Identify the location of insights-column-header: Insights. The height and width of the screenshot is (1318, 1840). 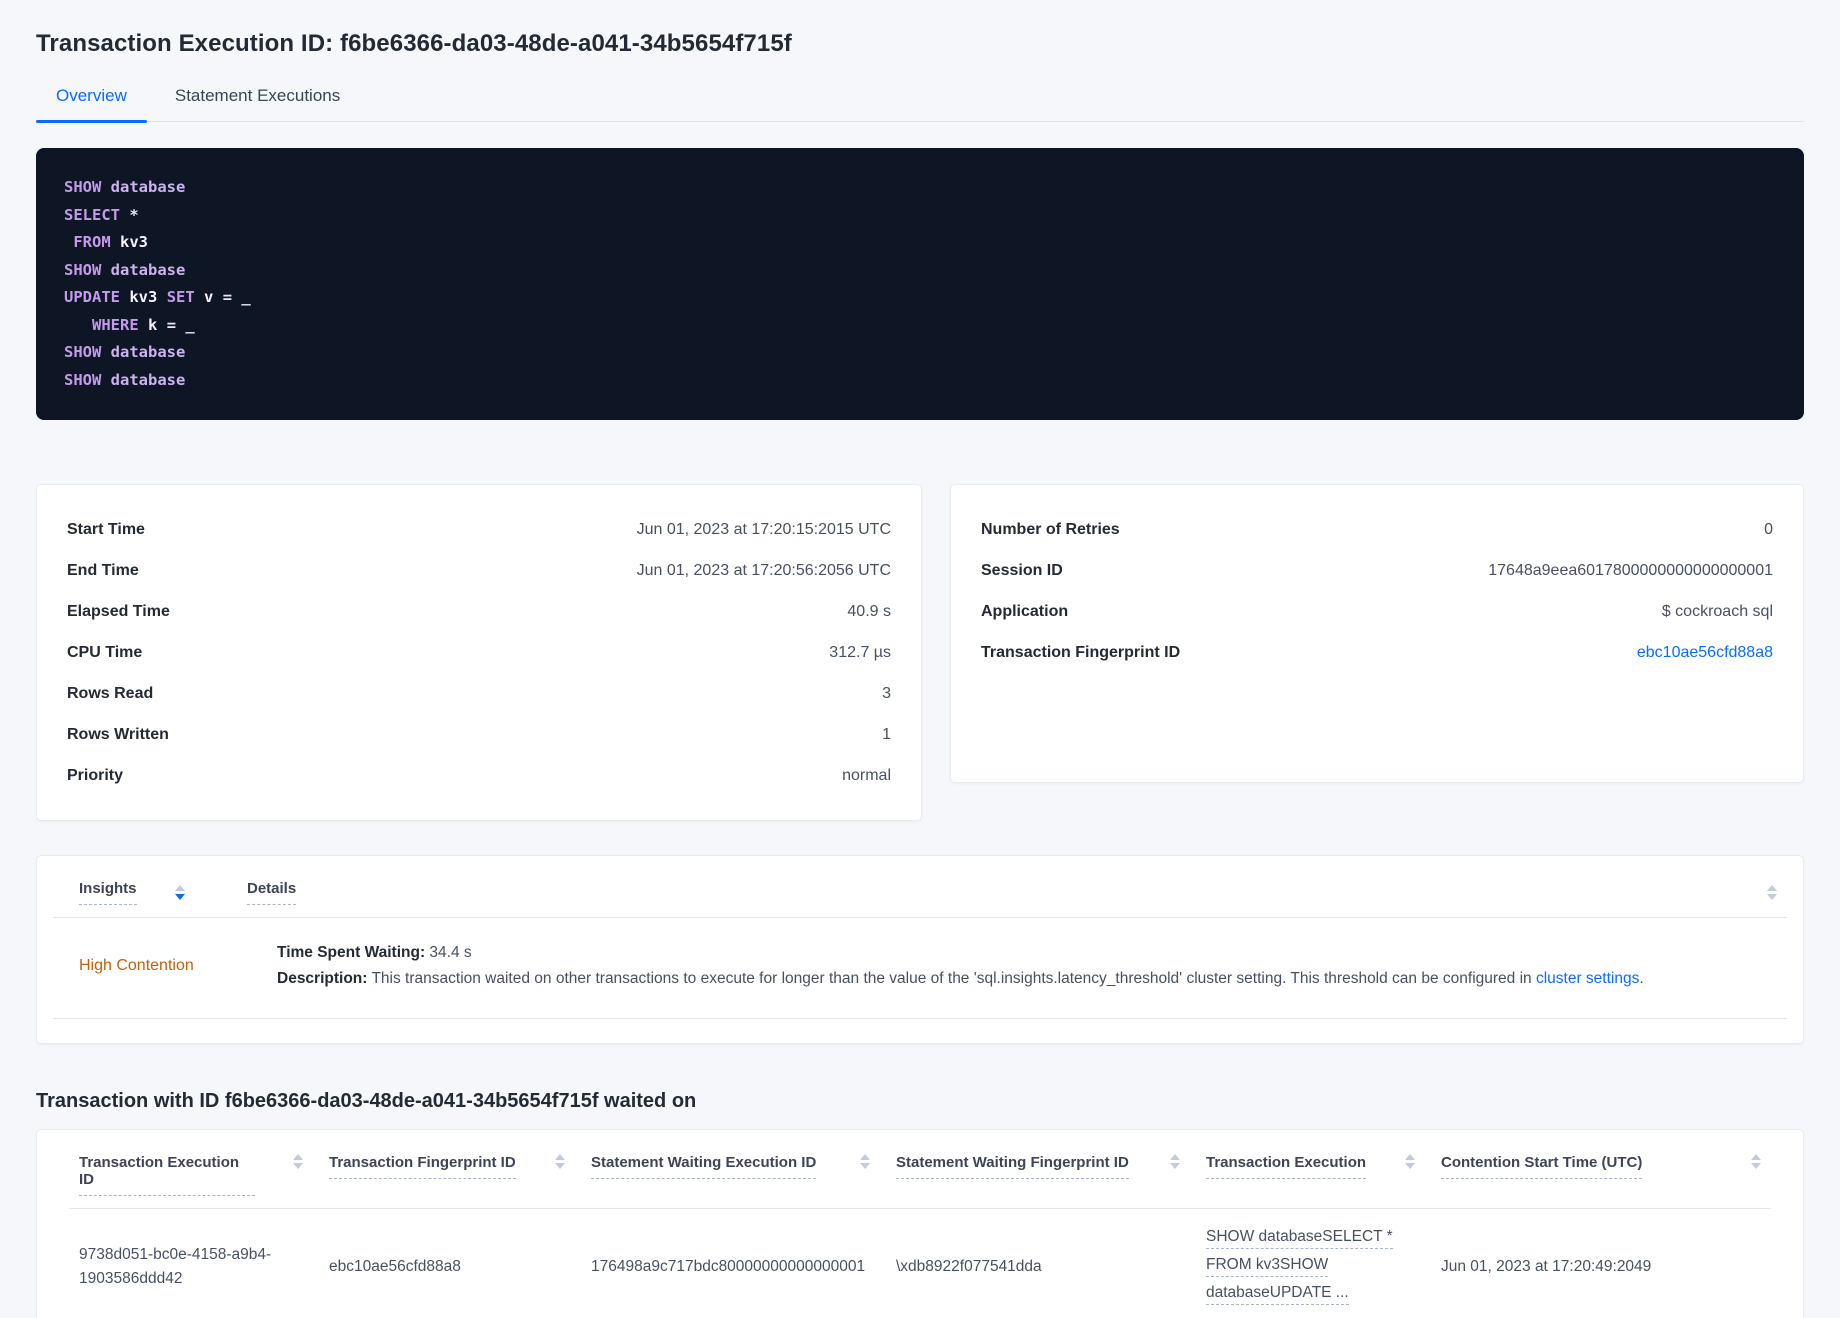
(108, 892).